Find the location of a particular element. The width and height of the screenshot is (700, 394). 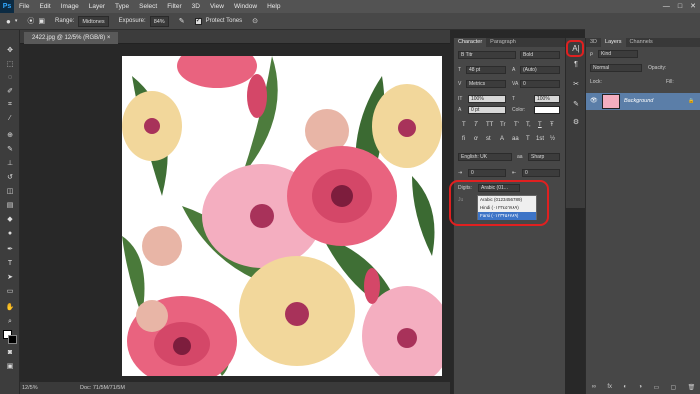

blur-tool-icon: ◆ is located at coordinates (10, 220).